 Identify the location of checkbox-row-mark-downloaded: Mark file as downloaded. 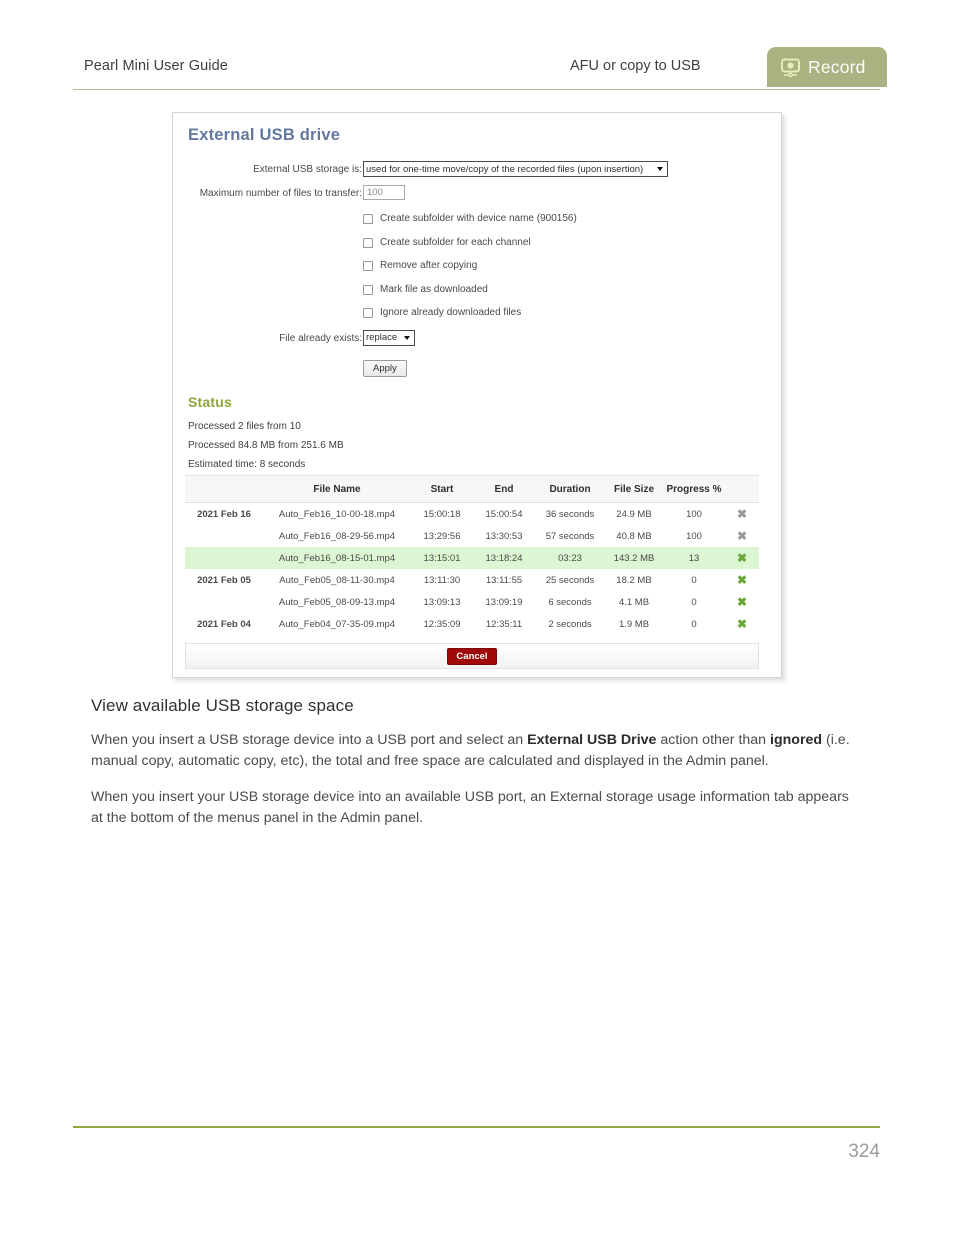
(477, 295).